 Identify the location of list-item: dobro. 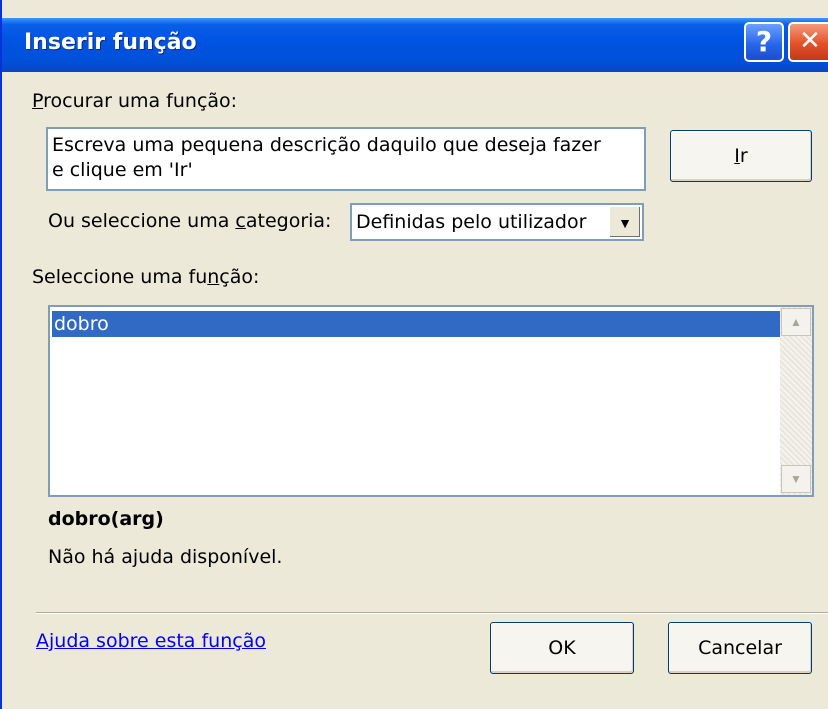
(418, 324).